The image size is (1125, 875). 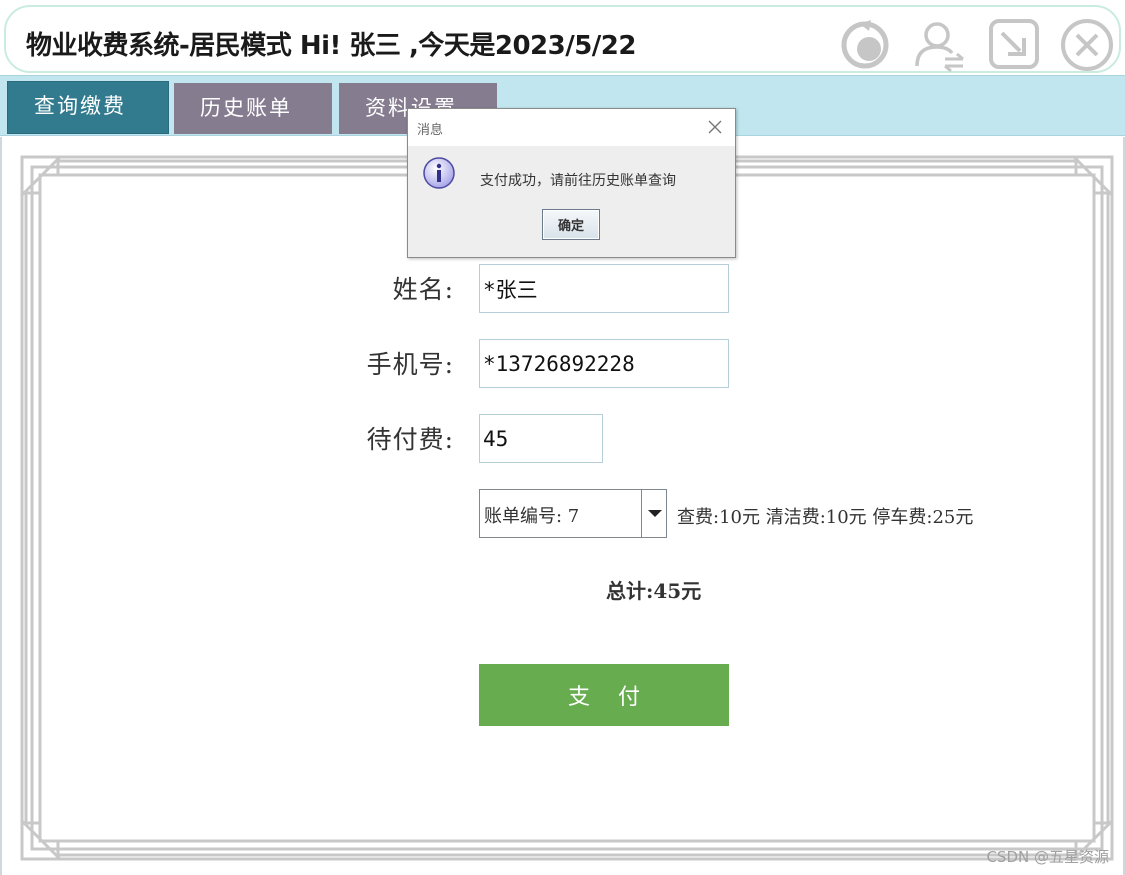 I want to click on message-dialog: 消息 支付成功，请前往历史账单查询 确定, so click(x=571, y=183).